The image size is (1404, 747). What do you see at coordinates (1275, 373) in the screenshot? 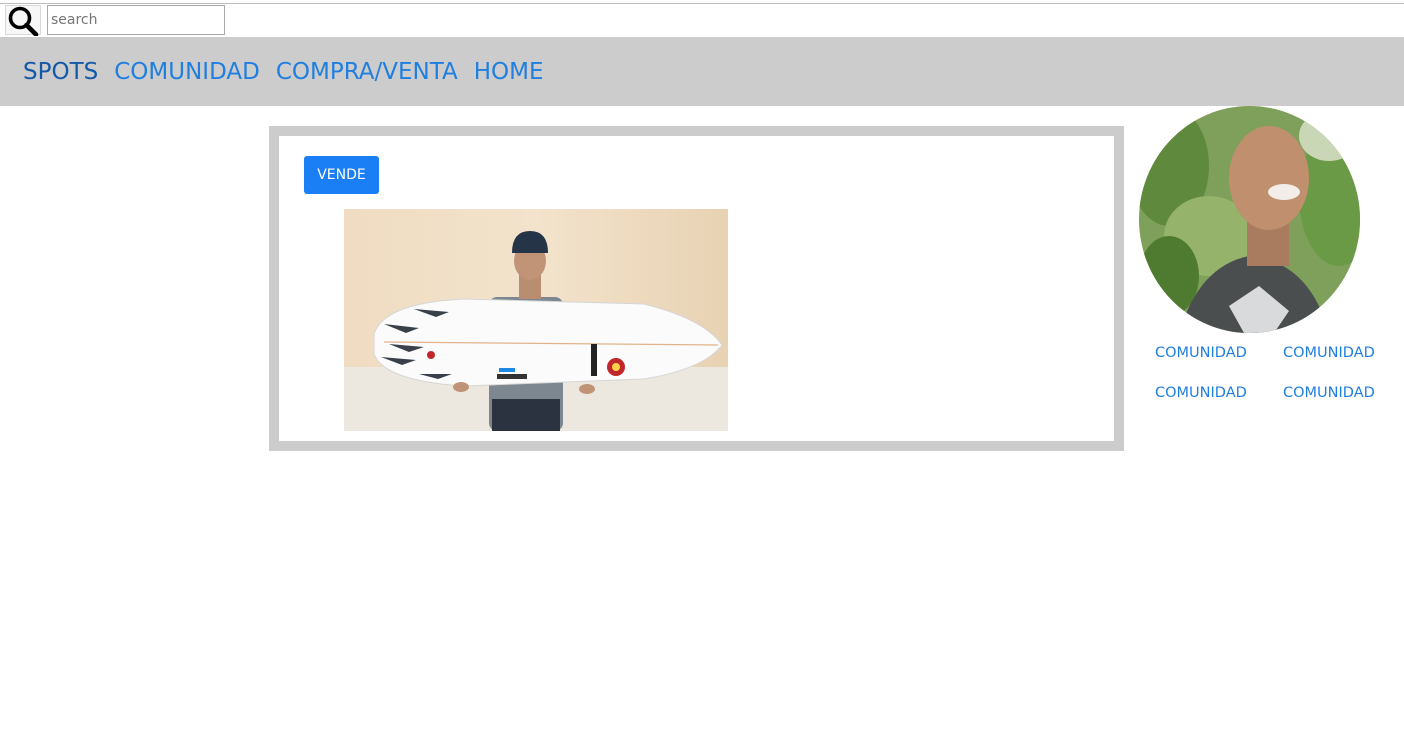
I see `profile-links: COMUNIDAD COMUNIDAD COMUNIDAD COMUNIDAD` at bounding box center [1275, 373].